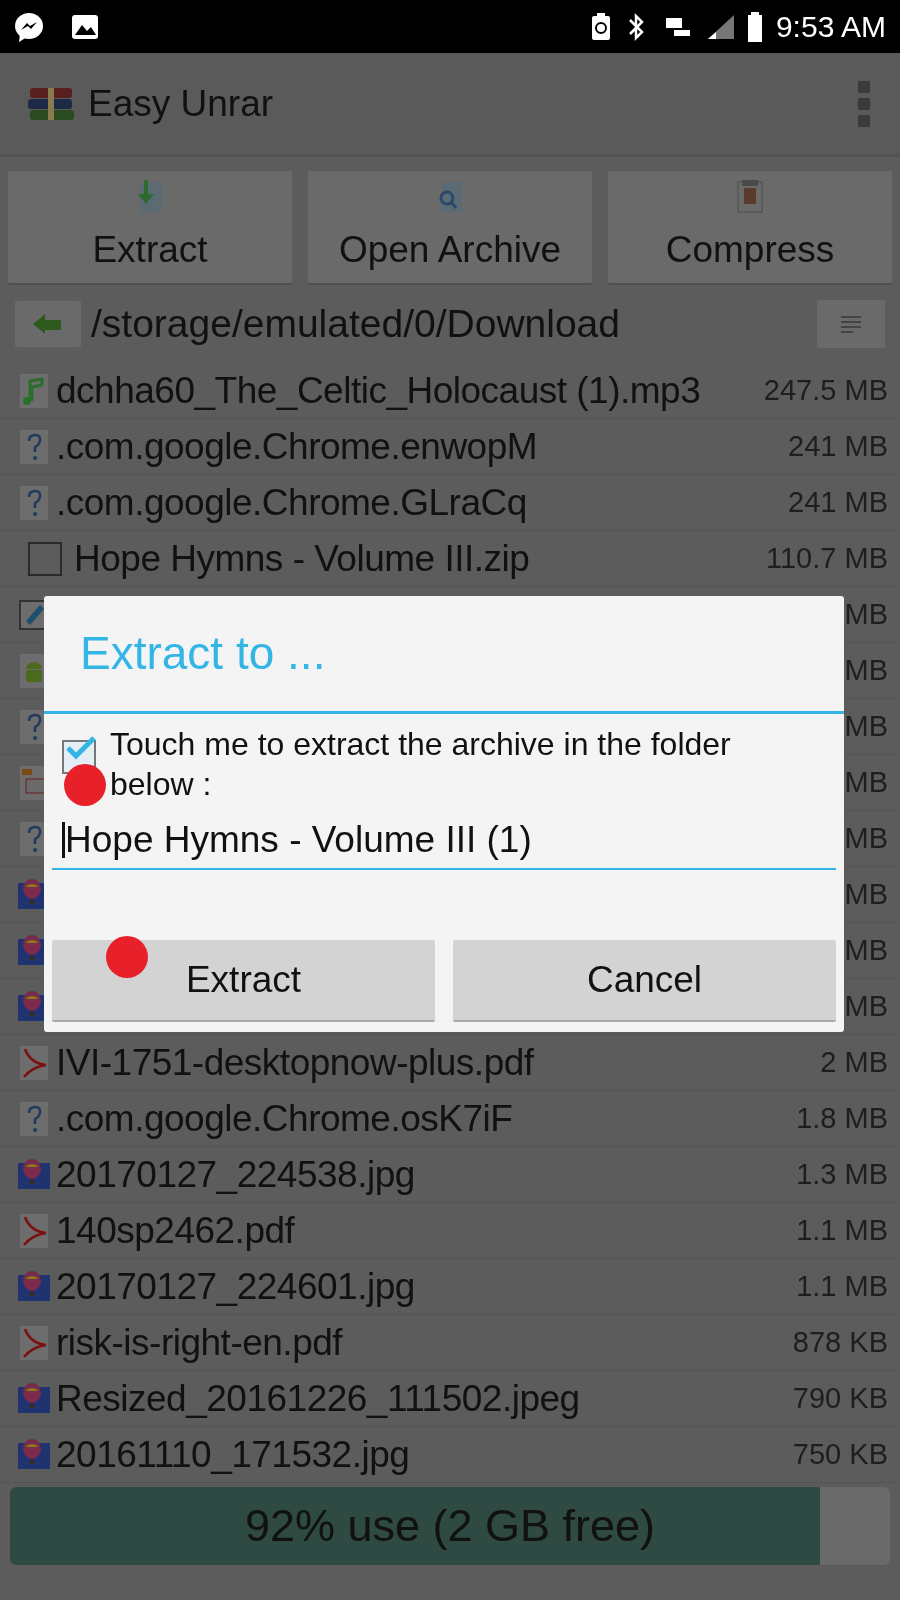 This screenshot has width=900, height=1600. What do you see at coordinates (302, 558) in the screenshot?
I see `file-name: Hope Hymns - Volume III.zip` at bounding box center [302, 558].